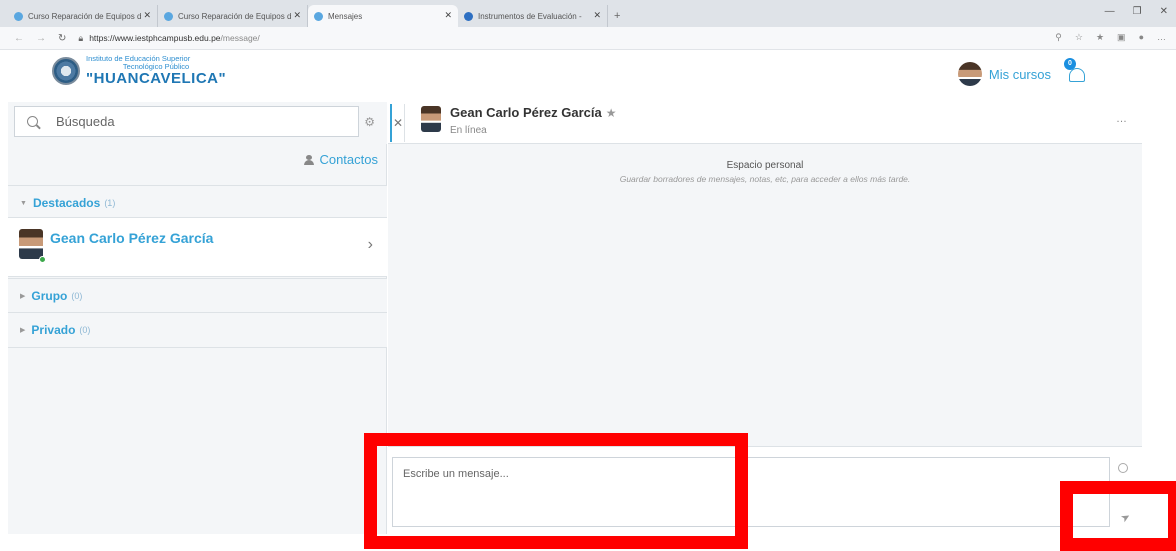 This screenshot has height=551, width=1176. What do you see at coordinates (197, 295) in the screenshot?
I see `section-grupo: ▶ Grupo (0)` at bounding box center [197, 295].